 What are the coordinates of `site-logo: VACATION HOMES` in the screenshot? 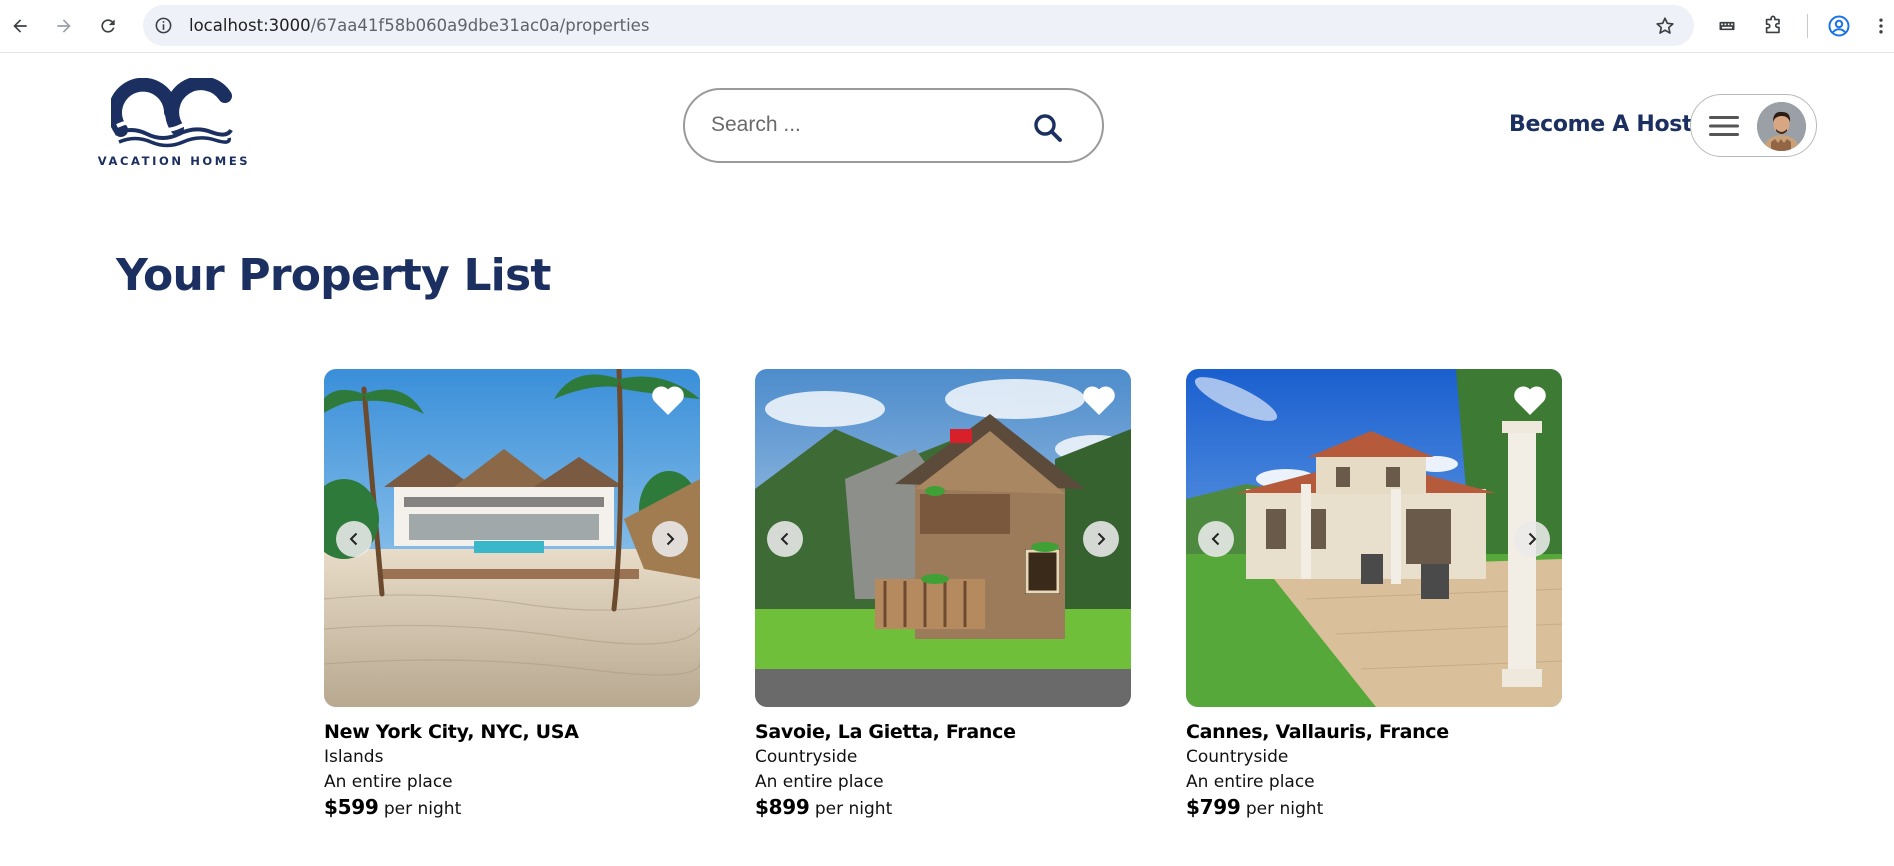 It's located at (174, 124).